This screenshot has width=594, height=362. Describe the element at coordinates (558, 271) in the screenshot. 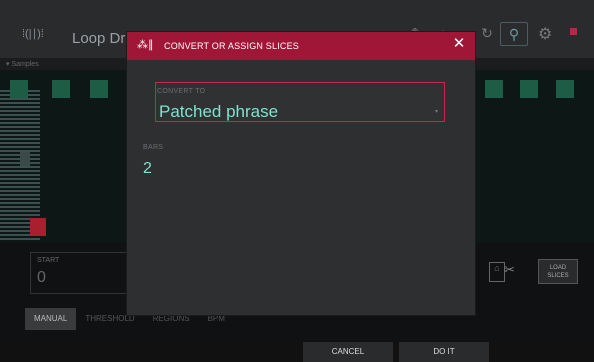

I see `load-slices-button: LOAD SLICES` at that location.